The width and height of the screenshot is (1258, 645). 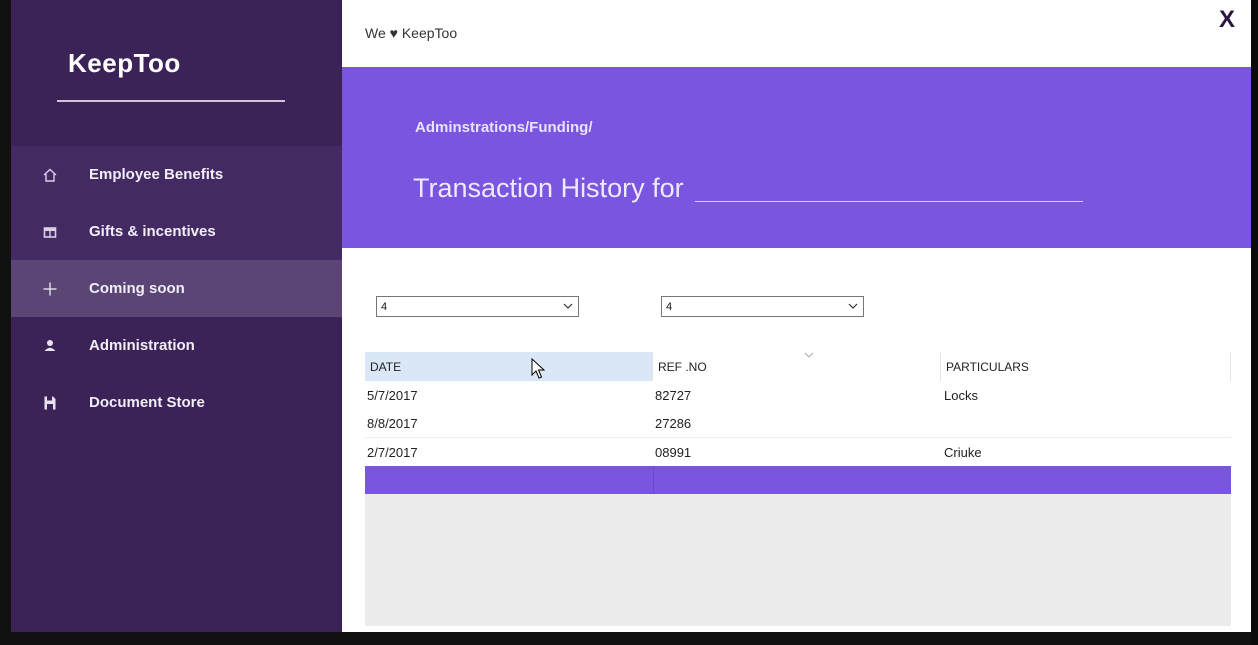 What do you see at coordinates (50, 403) in the screenshot?
I see `save-icon` at bounding box center [50, 403].